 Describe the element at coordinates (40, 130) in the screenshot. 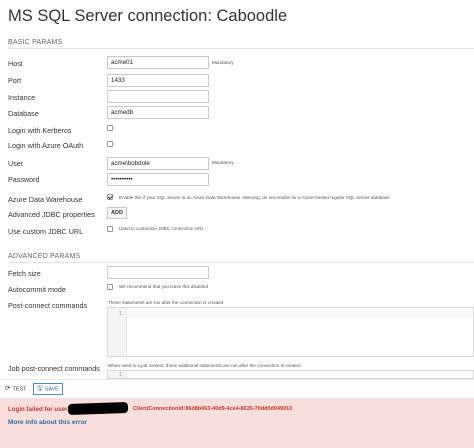

I see `kerberos-label: Login with Kerberos` at that location.